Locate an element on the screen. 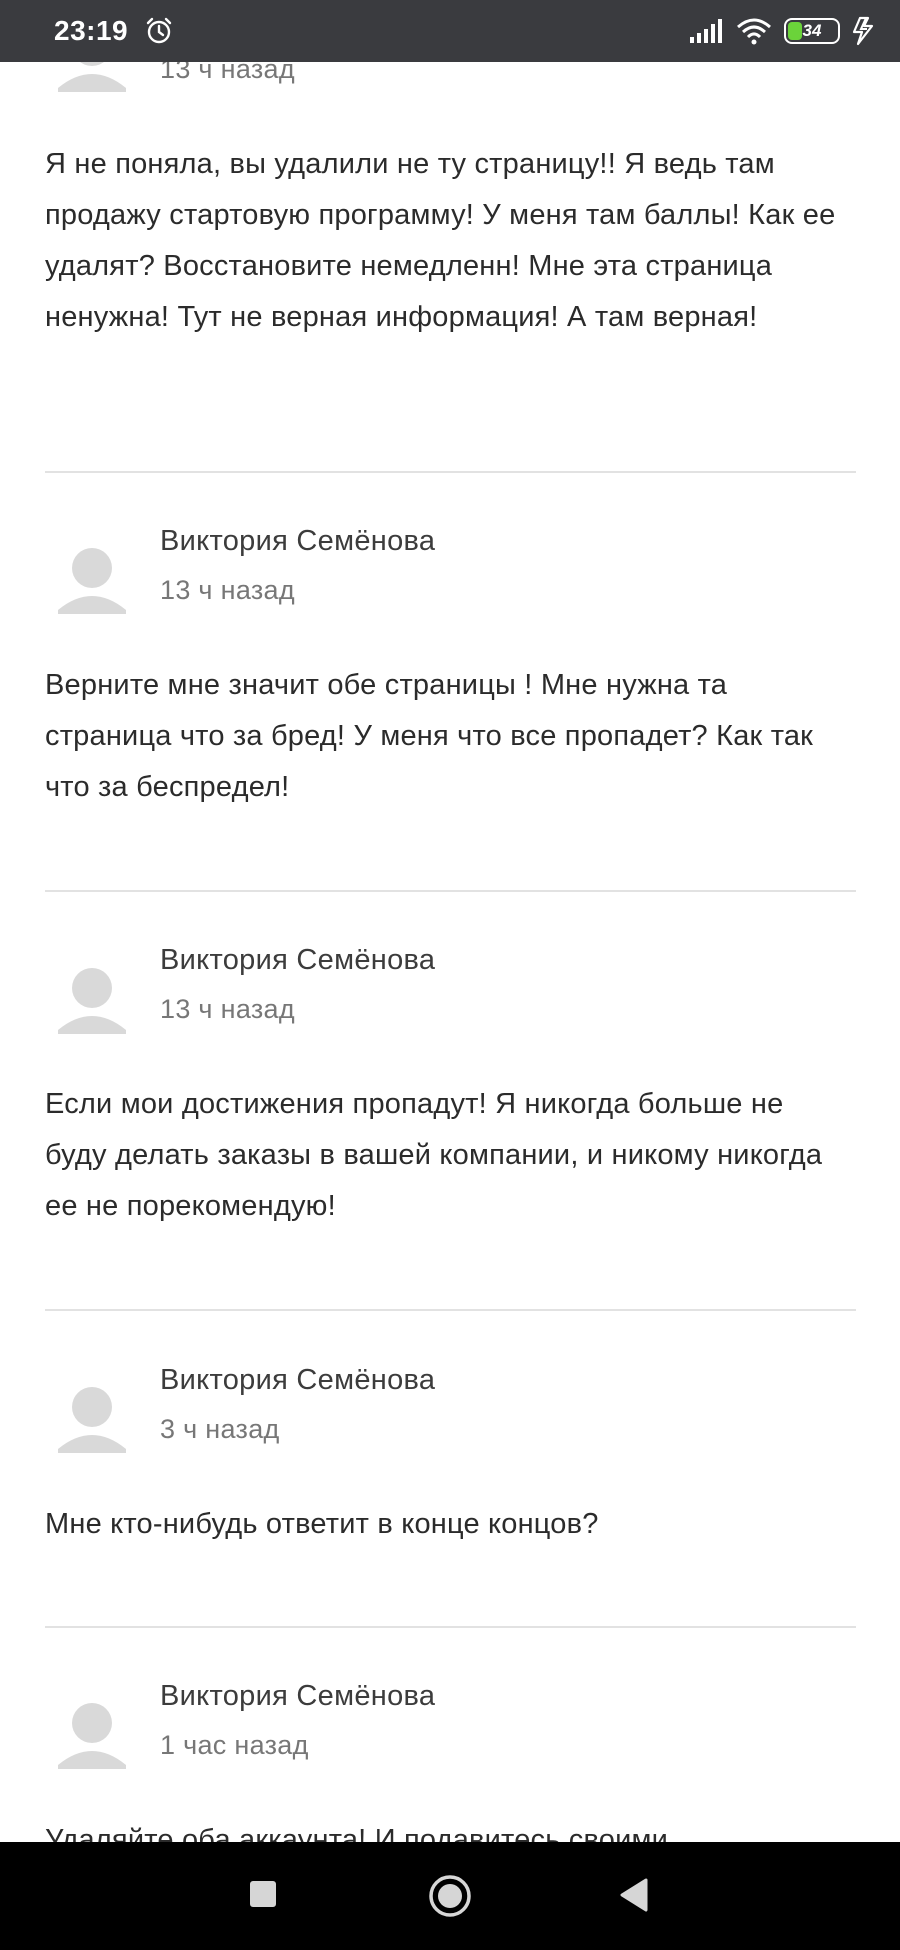 The height and width of the screenshot is (1950, 900). status-icons: 34 is located at coordinates (783, 31).